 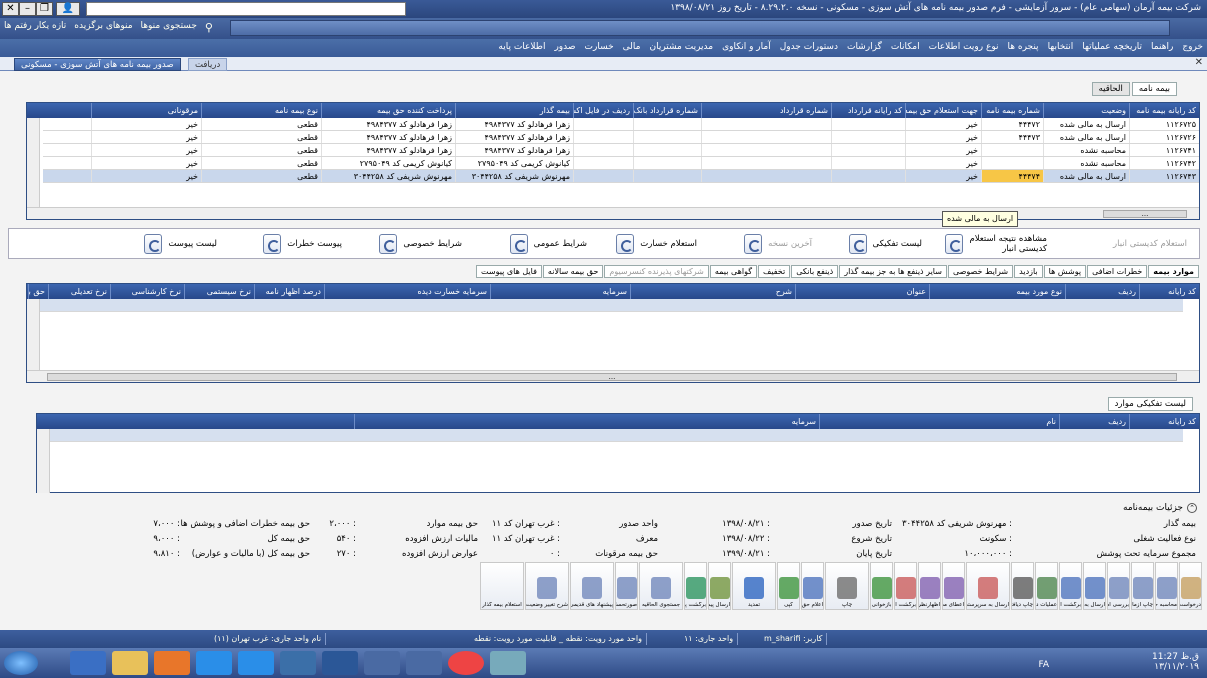 What do you see at coordinates (44, 9) in the screenshot?
I see `restore-window-button: ❐` at bounding box center [44, 9].